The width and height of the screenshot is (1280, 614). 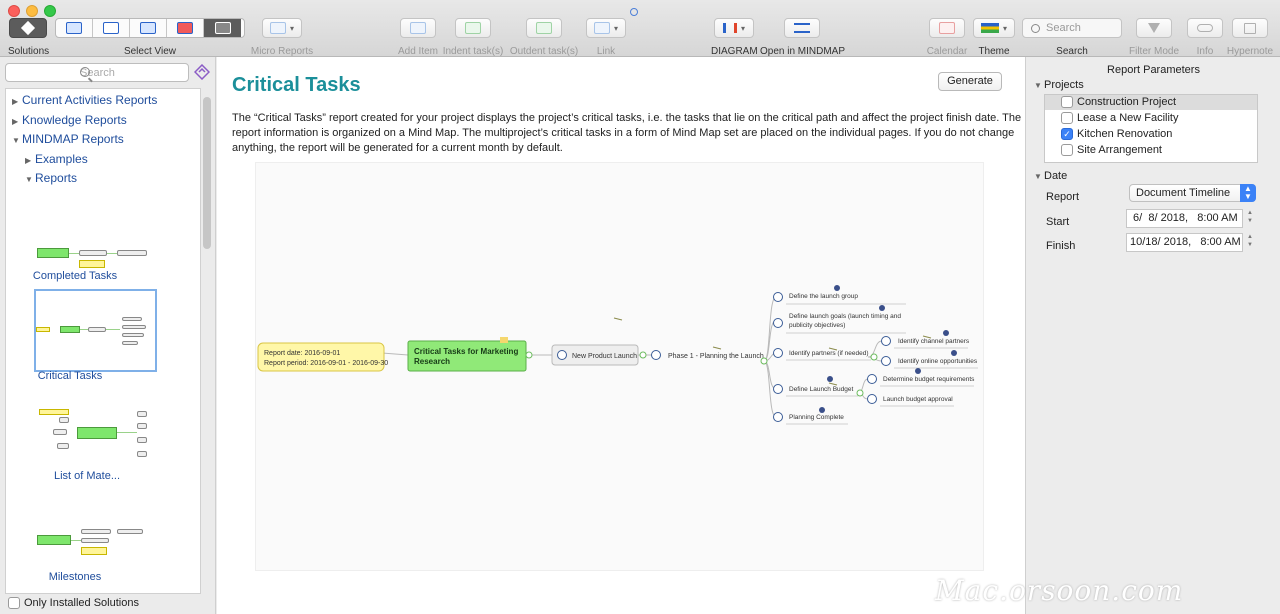 What do you see at coordinates (68, 139) in the screenshot?
I see `tree-item-mindmap-reports: ▼ MINDMAP Reports` at bounding box center [68, 139].